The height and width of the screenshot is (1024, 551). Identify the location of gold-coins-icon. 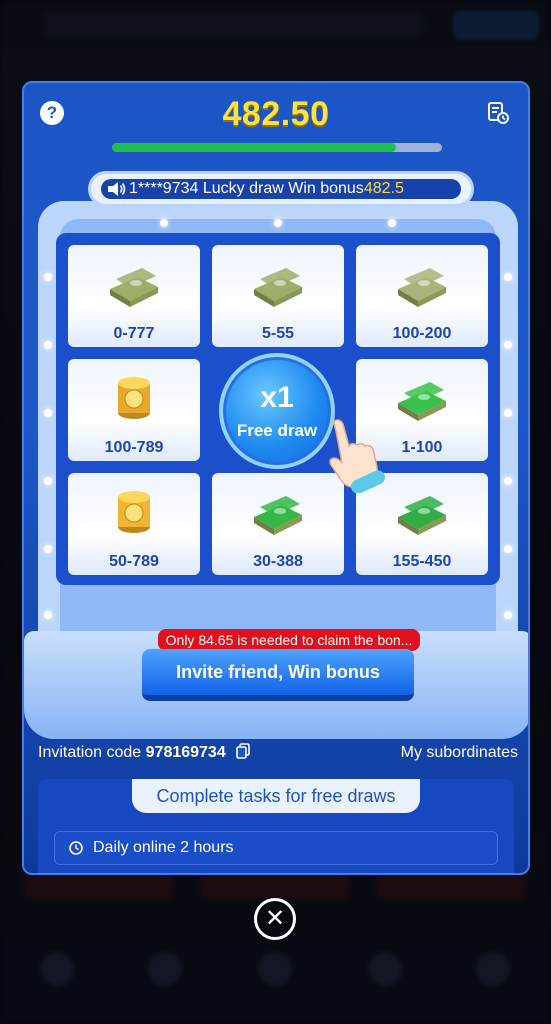
(134, 398).